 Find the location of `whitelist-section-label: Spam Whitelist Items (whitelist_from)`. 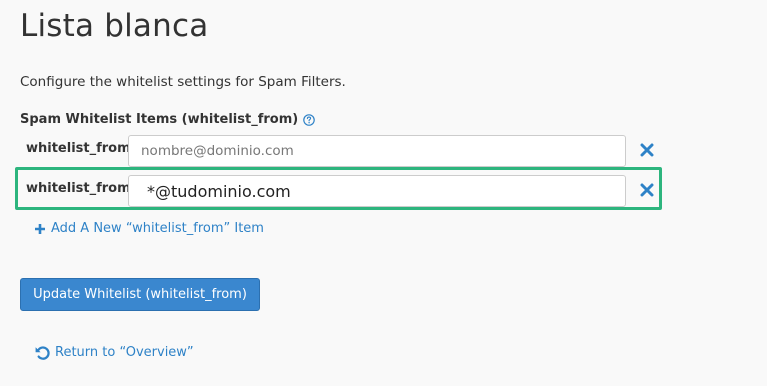

whitelist-section-label: Spam Whitelist Items (whitelist_from) is located at coordinates (168, 119).